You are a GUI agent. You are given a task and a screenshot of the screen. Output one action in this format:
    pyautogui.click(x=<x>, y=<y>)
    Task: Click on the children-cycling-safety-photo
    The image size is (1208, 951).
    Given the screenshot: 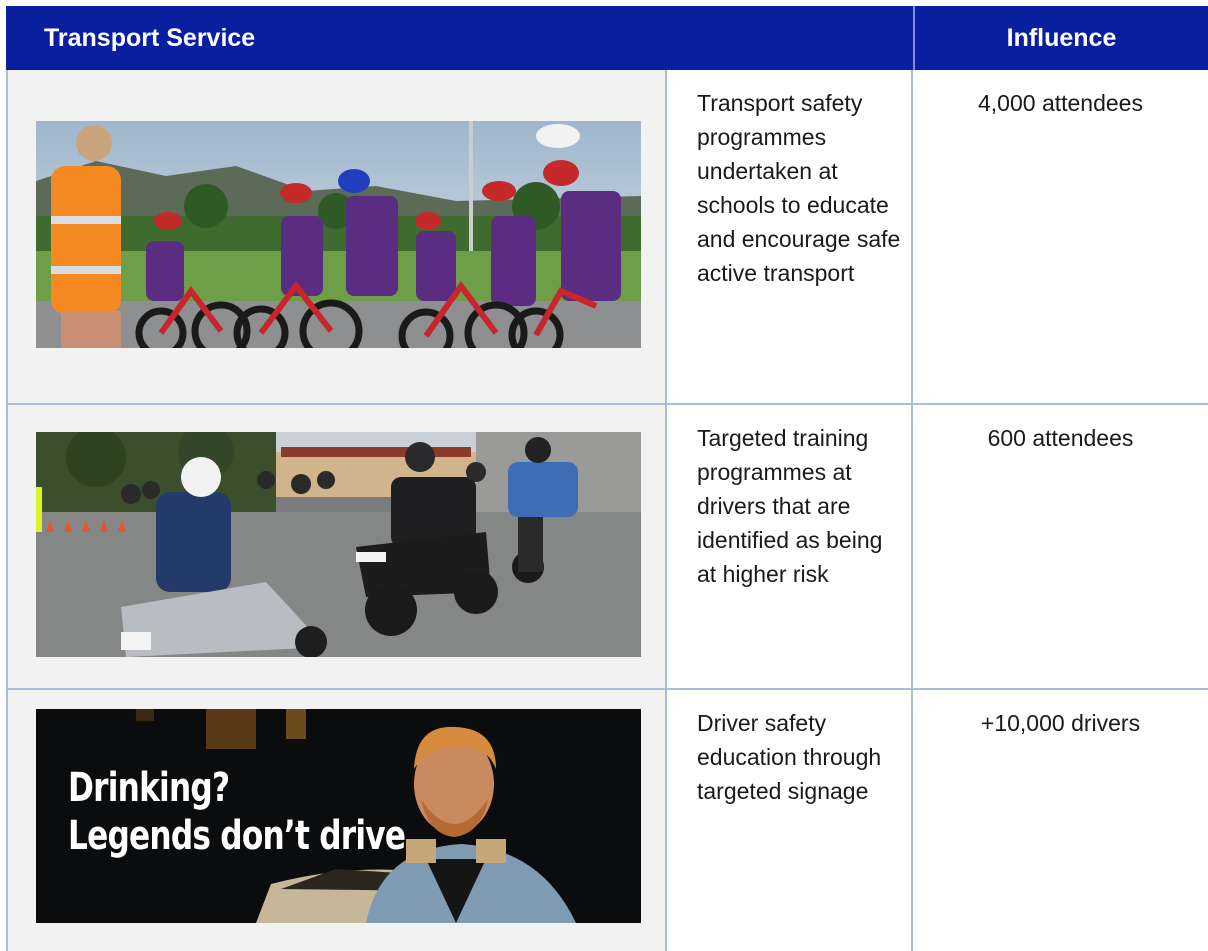 What is the action you would take?
    pyautogui.click(x=338, y=234)
    